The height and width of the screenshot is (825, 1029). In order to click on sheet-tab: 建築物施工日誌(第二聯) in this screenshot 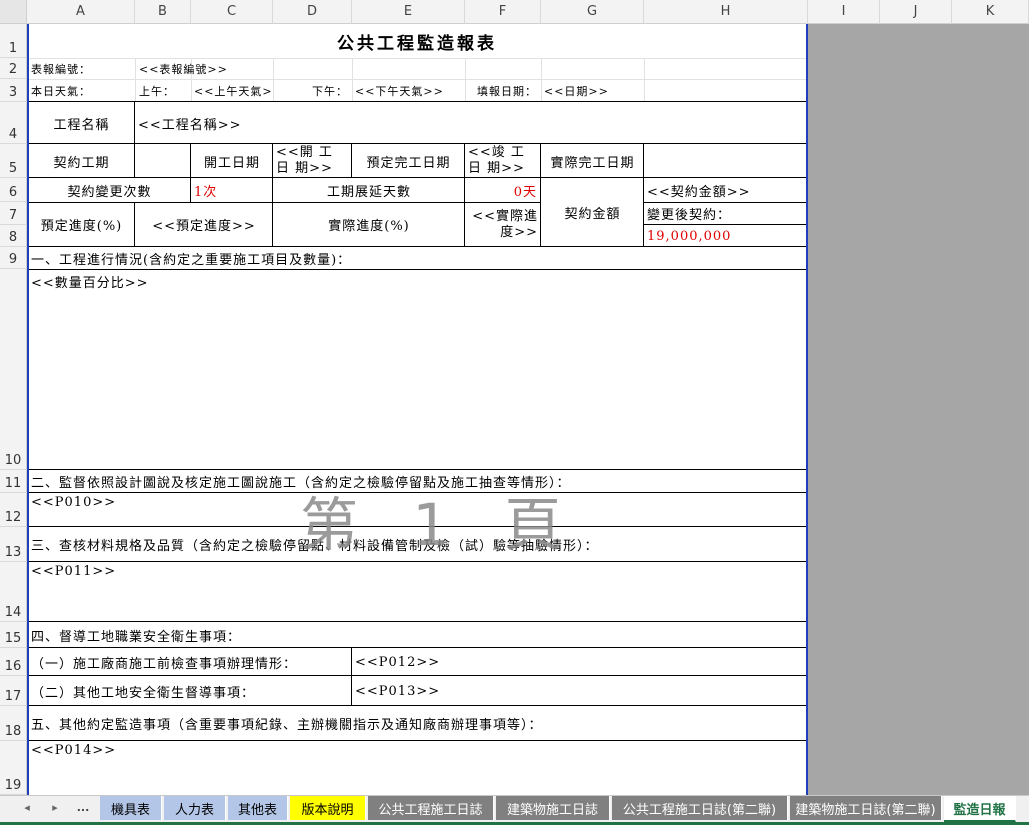, I will do `click(866, 808)`.